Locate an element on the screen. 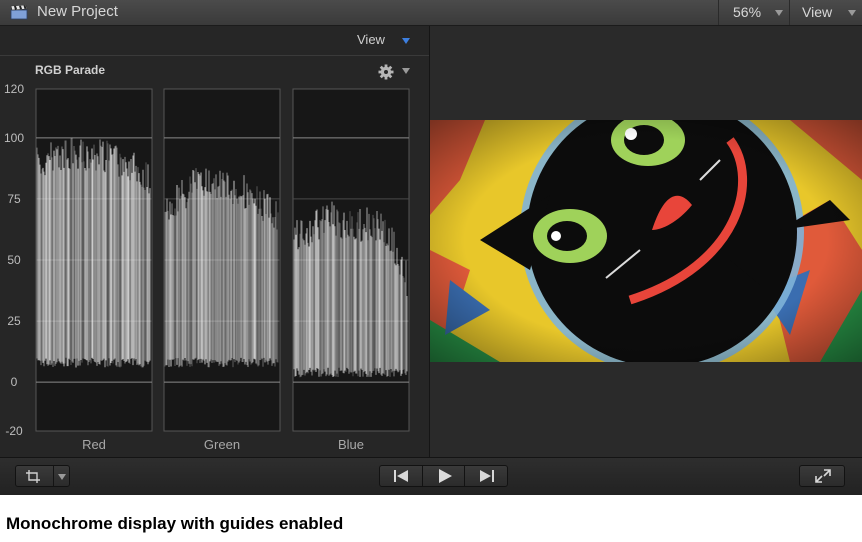  zoom-chevron-icon is located at coordinates (779, 13).